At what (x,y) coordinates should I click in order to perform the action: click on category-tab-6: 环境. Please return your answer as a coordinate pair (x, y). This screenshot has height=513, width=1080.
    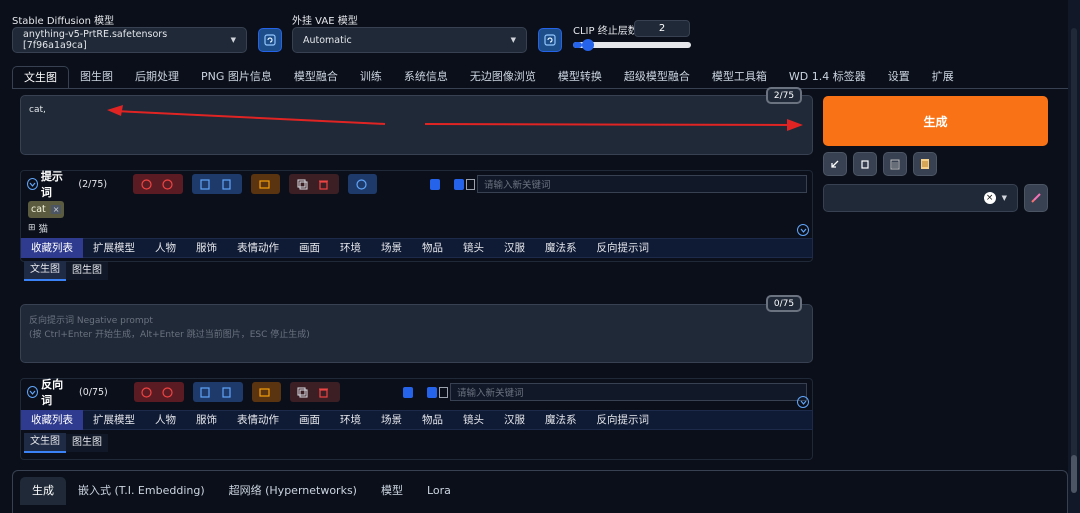
    Looking at the image, I should click on (350, 248).